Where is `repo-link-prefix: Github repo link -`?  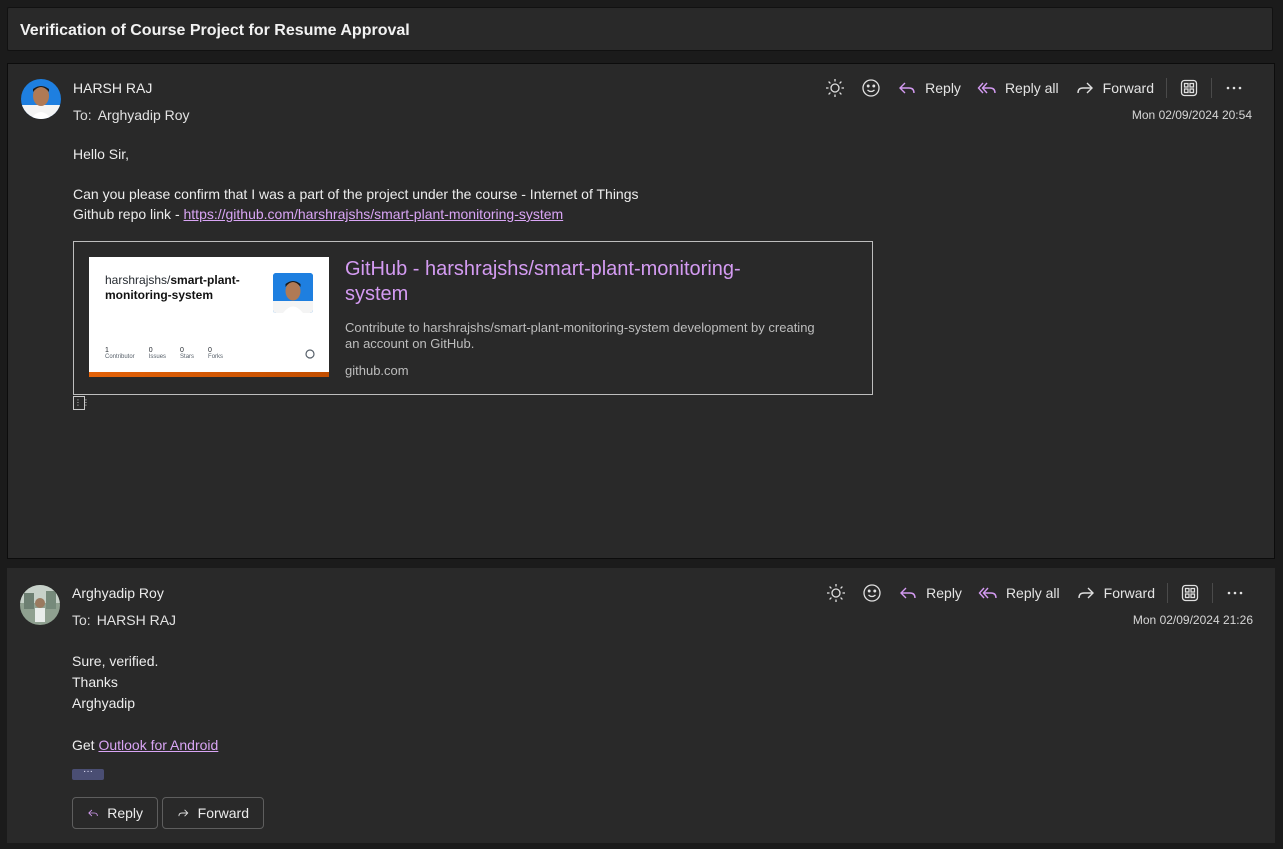 repo-link-prefix: Github repo link - is located at coordinates (128, 214).